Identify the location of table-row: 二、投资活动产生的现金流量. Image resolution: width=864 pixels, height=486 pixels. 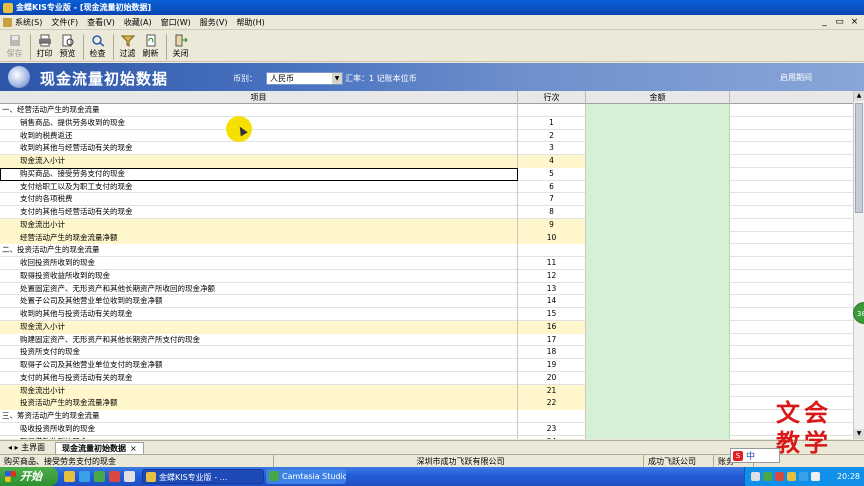
(426, 250).